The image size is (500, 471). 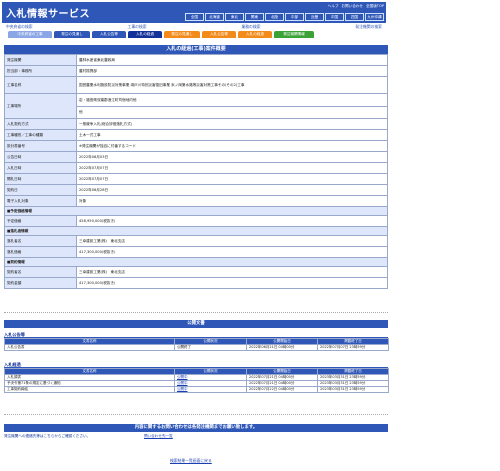 I want to click on doc-end: 2022年07月07日 23時59分, so click(x=353, y=347).